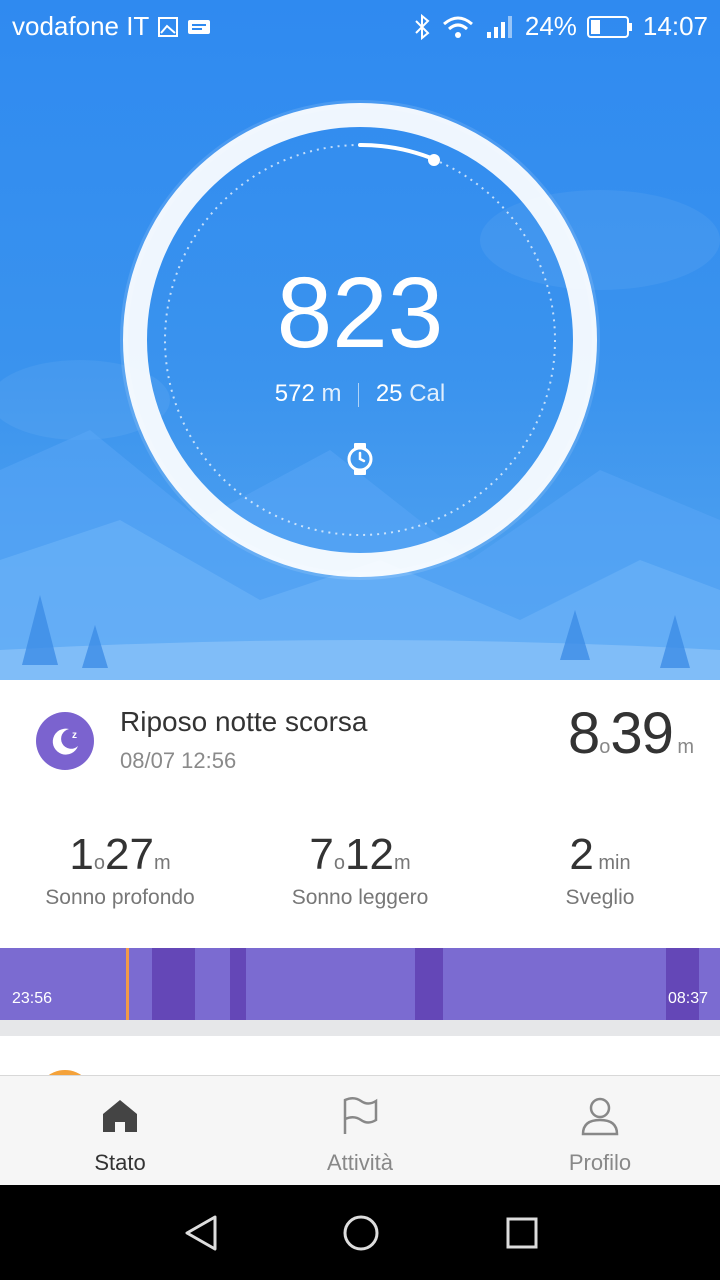 The width and height of the screenshot is (720, 1280). Describe the element at coordinates (685, 747) in the screenshot. I see `minutes-unit: m` at that location.